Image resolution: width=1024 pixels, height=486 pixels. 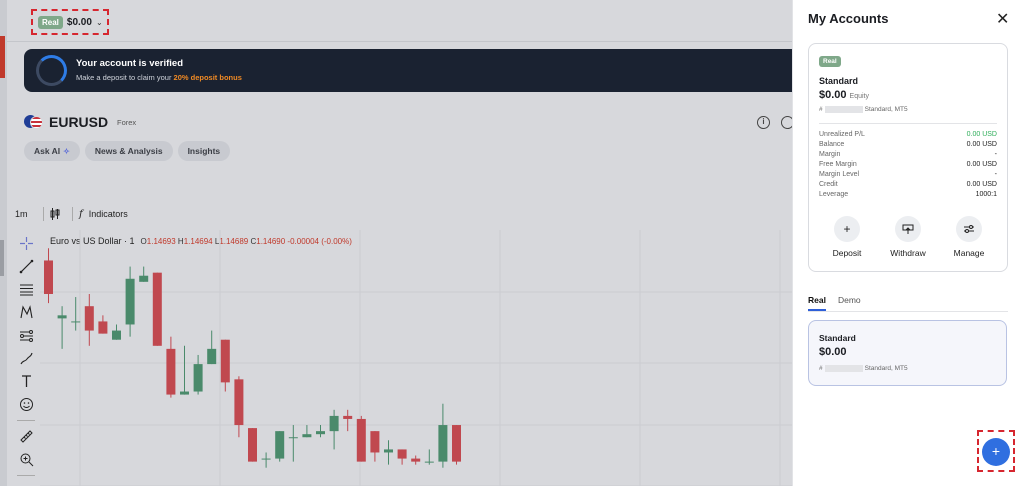 What do you see at coordinates (26, 436) in the screenshot?
I see `ruler-tool-icon` at bounding box center [26, 436].